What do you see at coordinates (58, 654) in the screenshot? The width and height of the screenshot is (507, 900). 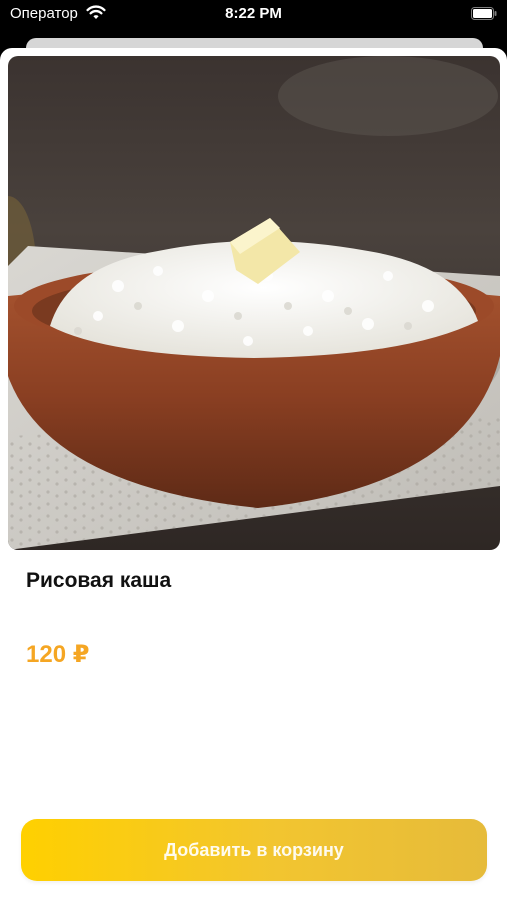 I see `product-price: 120 ₽` at bounding box center [58, 654].